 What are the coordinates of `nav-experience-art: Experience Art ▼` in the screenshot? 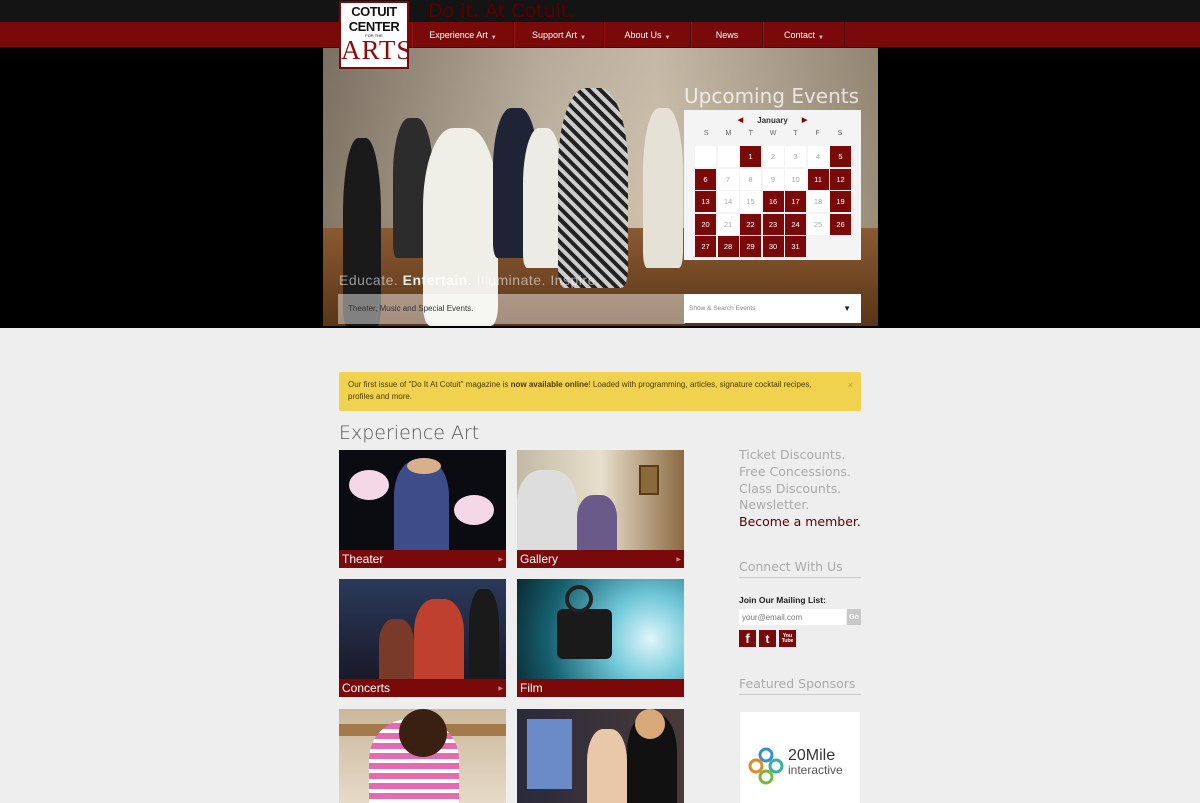 It's located at (463, 35).